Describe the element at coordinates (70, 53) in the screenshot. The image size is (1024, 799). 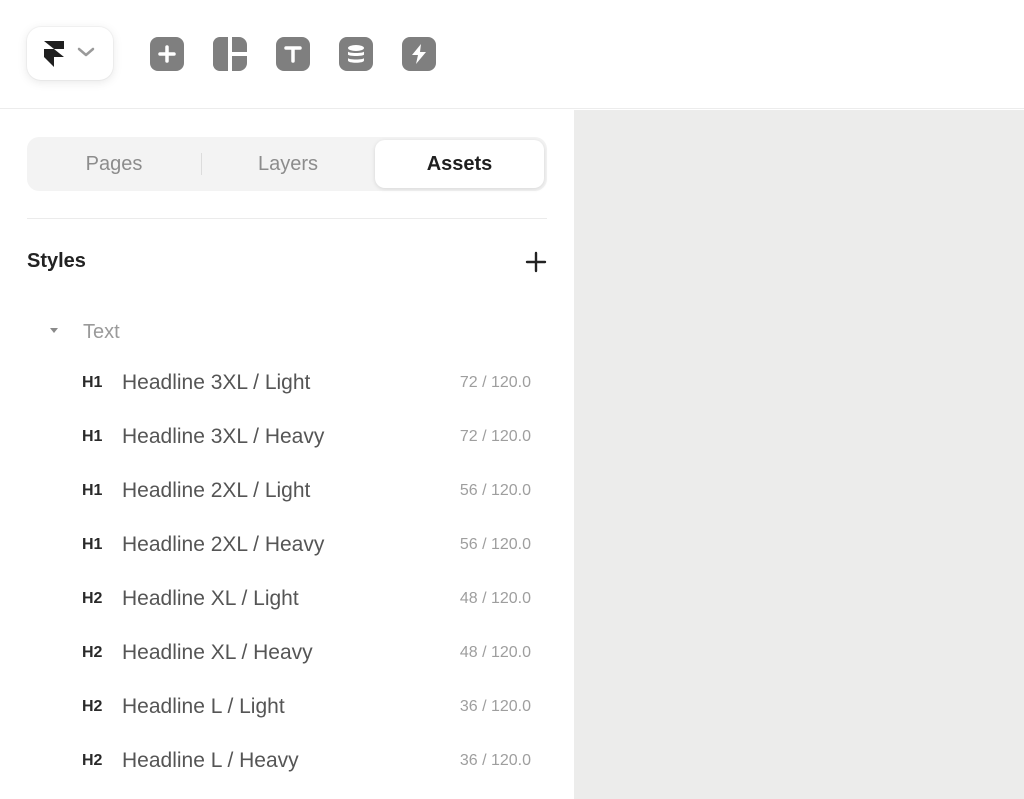
I see `main-menu-button` at that location.